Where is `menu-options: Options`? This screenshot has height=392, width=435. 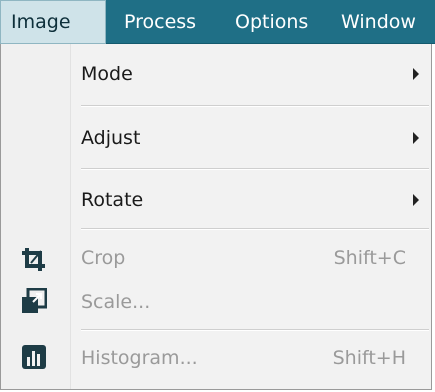 menu-options: Options is located at coordinates (271, 22).